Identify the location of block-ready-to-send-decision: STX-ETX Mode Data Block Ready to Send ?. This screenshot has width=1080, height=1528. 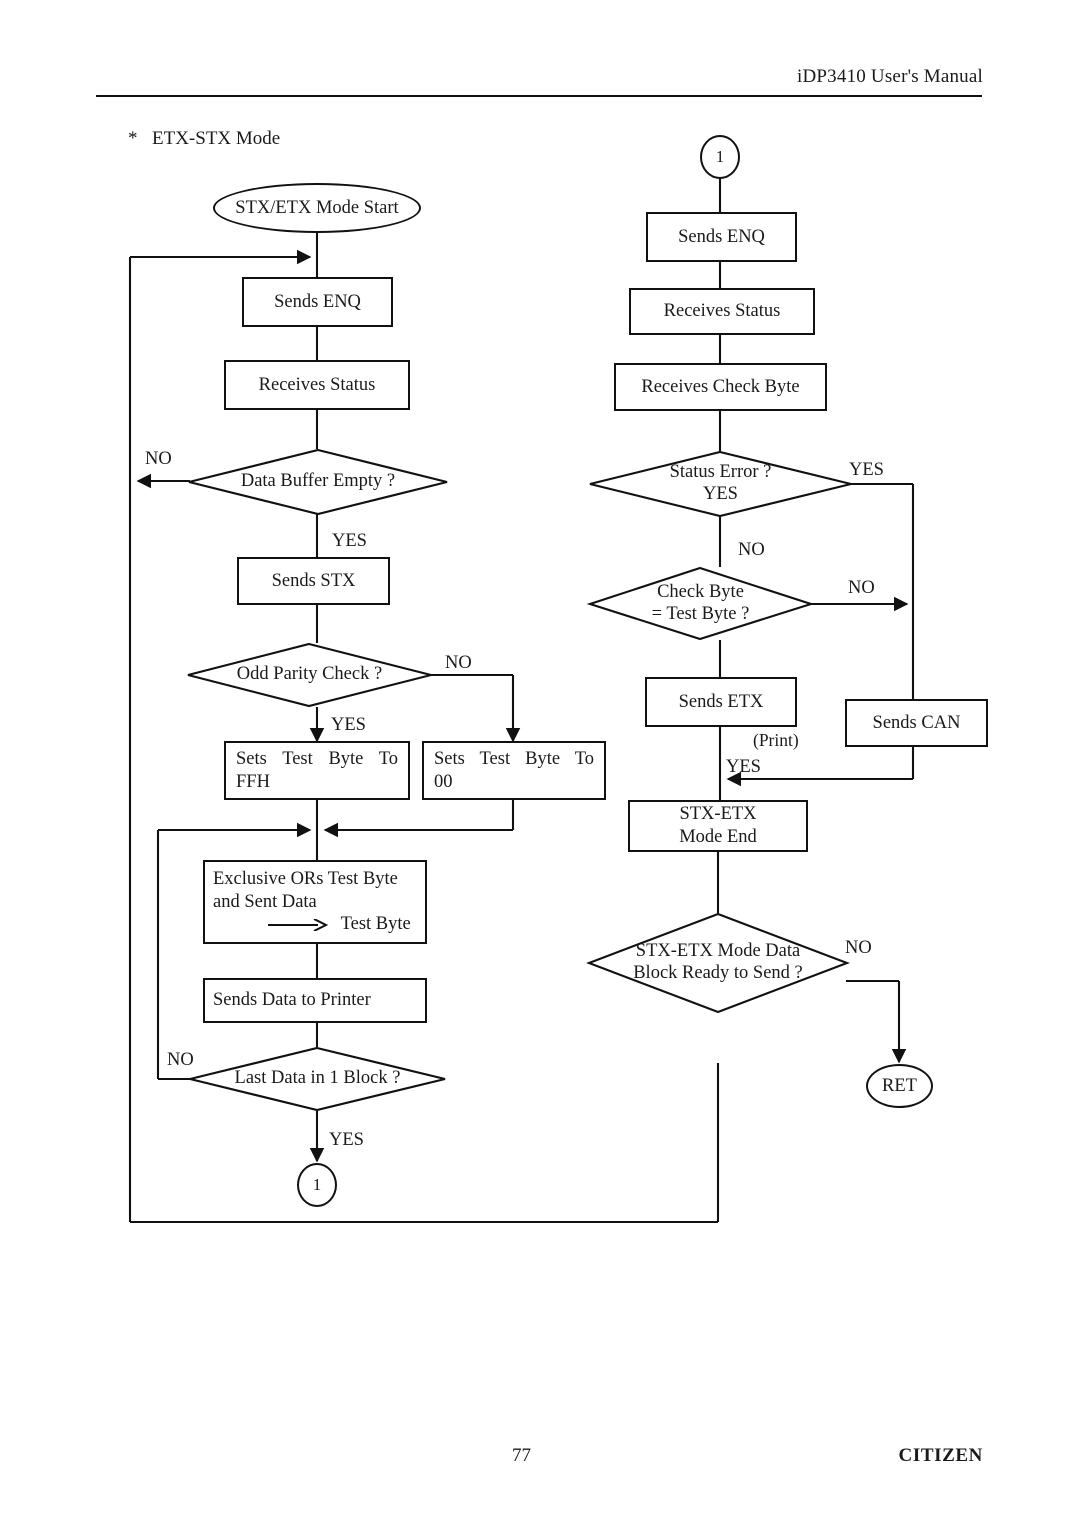
(718, 963).